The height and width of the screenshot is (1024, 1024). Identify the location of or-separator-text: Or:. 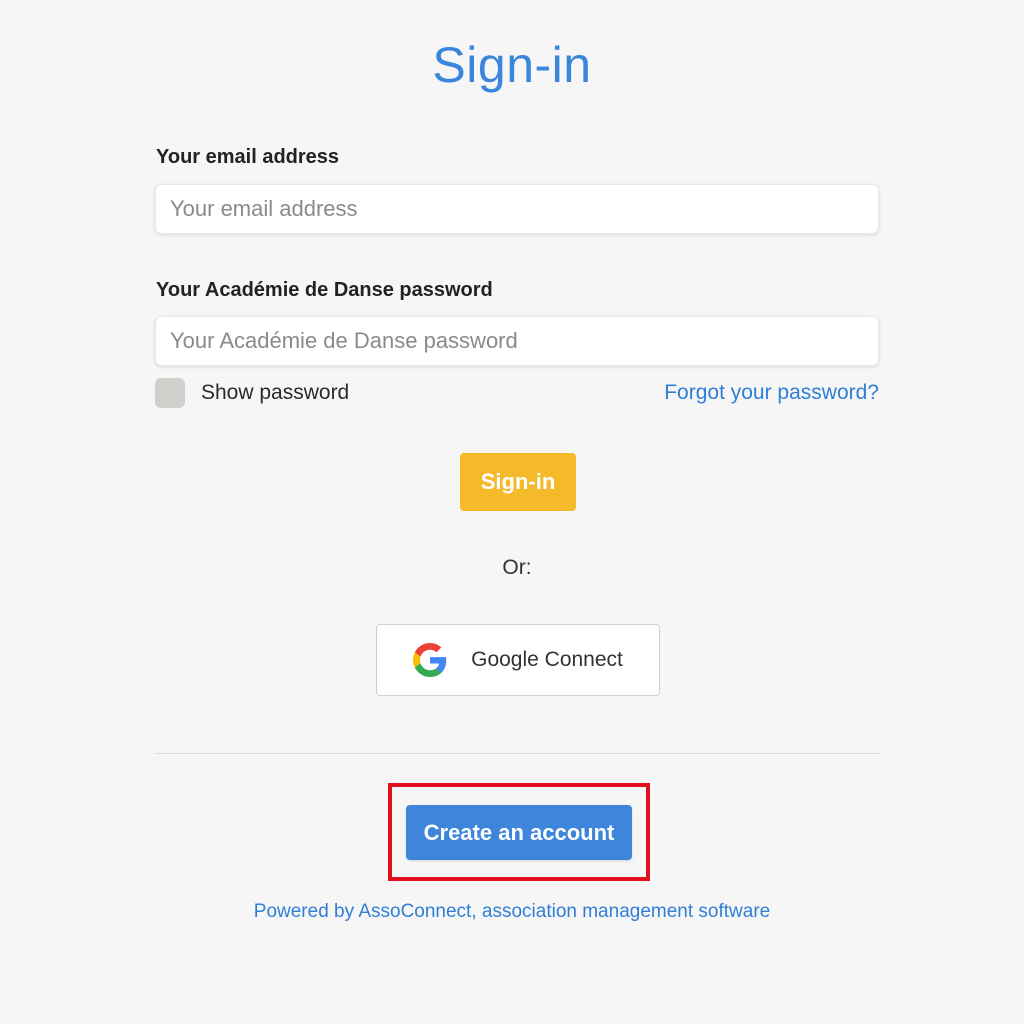
(517, 567).